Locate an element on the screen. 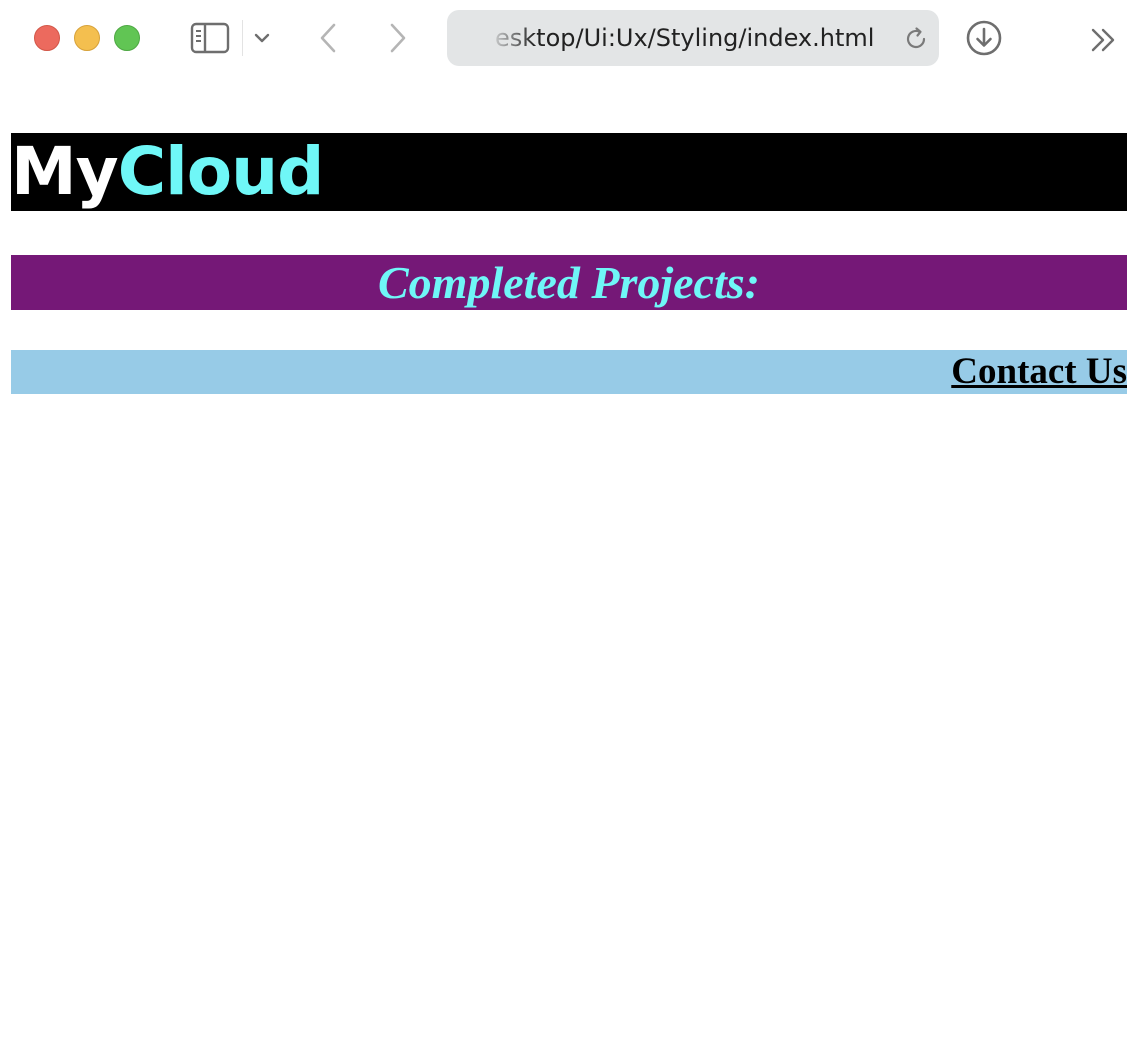 This screenshot has width=1138, height=1061. sidebar-icon is located at coordinates (210, 38).